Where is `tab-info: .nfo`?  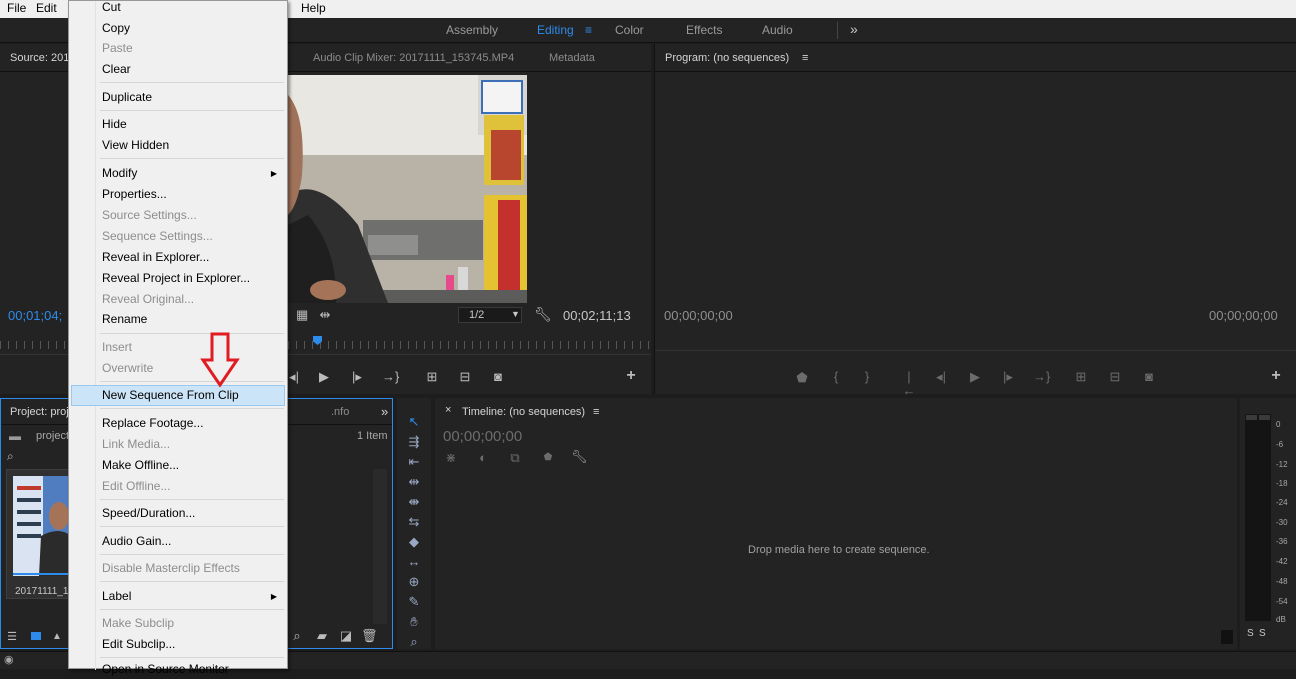 tab-info: .nfo is located at coordinates (340, 412).